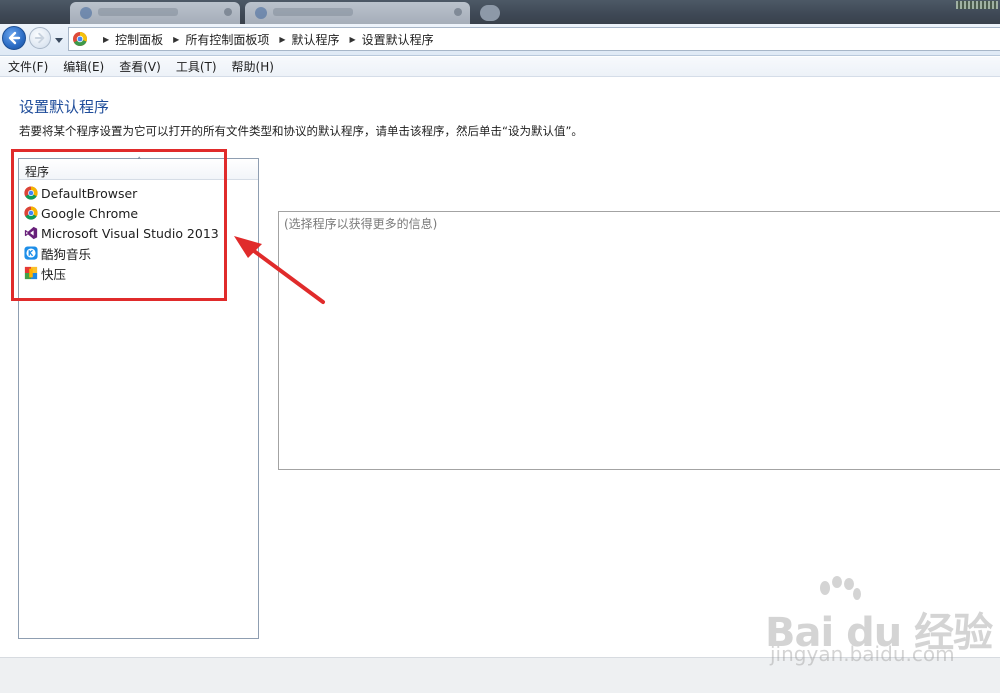  I want to click on navigation-bar: ▶ 控制面板 ▶ 所有控制面板项 ▶ 默认程序 ▶ 设置默认程序, so click(500, 40).